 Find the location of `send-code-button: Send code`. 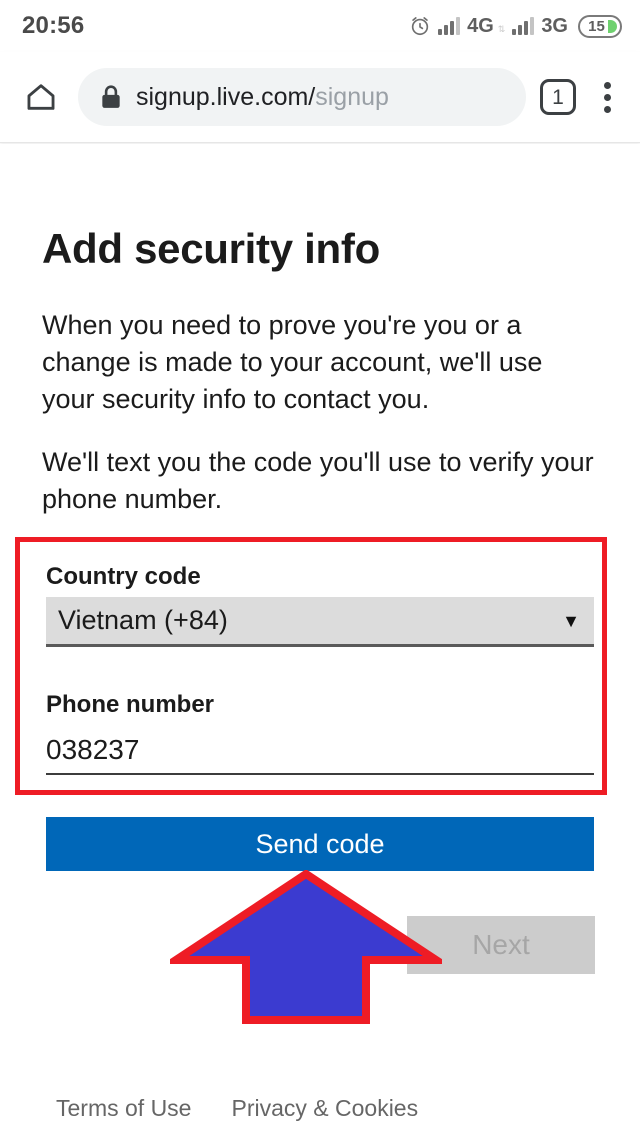

send-code-button: Send code is located at coordinates (320, 844).